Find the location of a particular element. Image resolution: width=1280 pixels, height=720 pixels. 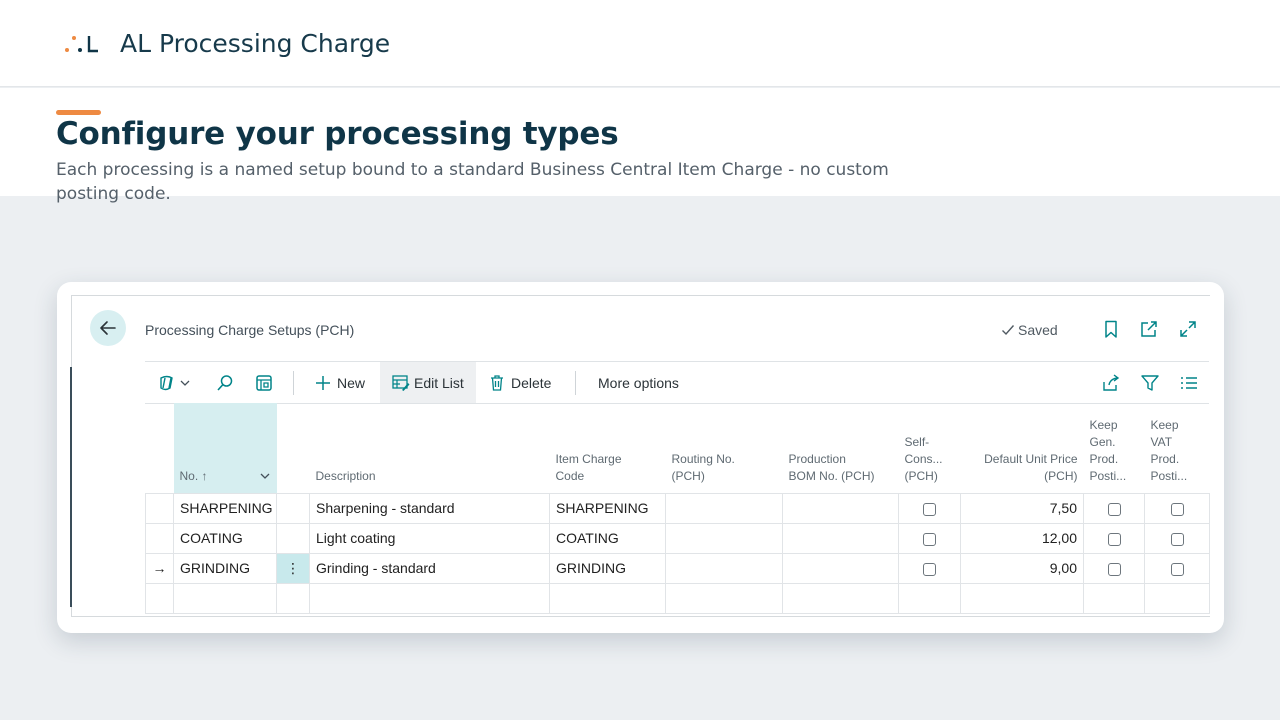

column-header-routing-no: Routing No. (PCH) is located at coordinates (724, 448).